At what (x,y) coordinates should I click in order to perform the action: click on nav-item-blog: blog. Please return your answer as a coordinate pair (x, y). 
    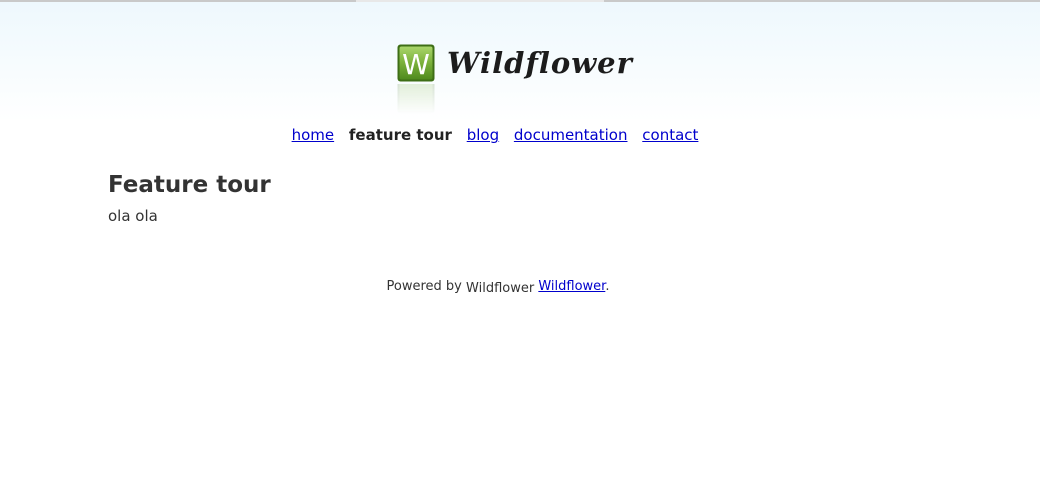
    Looking at the image, I should click on (483, 135).